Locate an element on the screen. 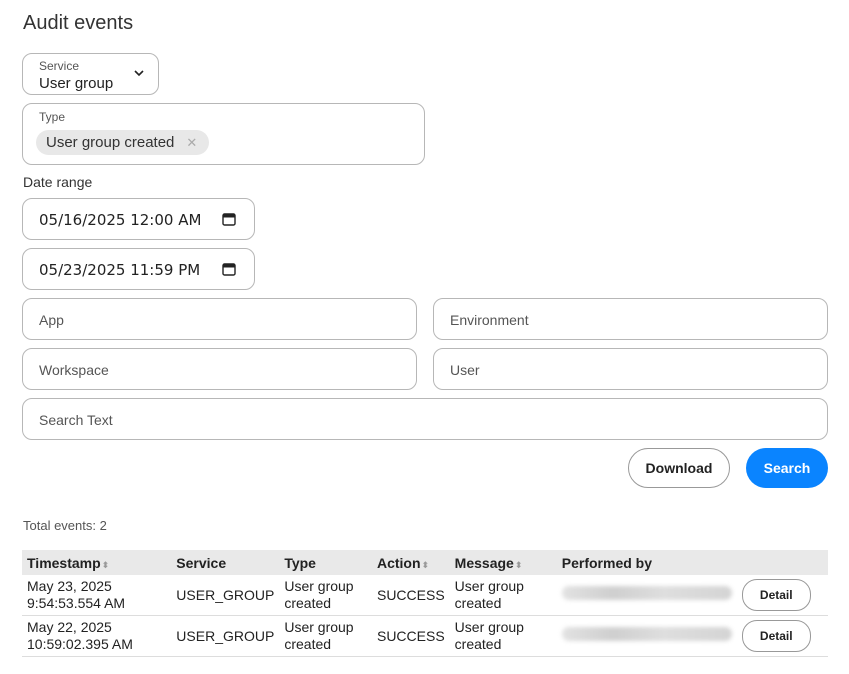 This screenshot has height=674, width=849. column-header-performed-by: Performed by is located at coordinates (647, 562).